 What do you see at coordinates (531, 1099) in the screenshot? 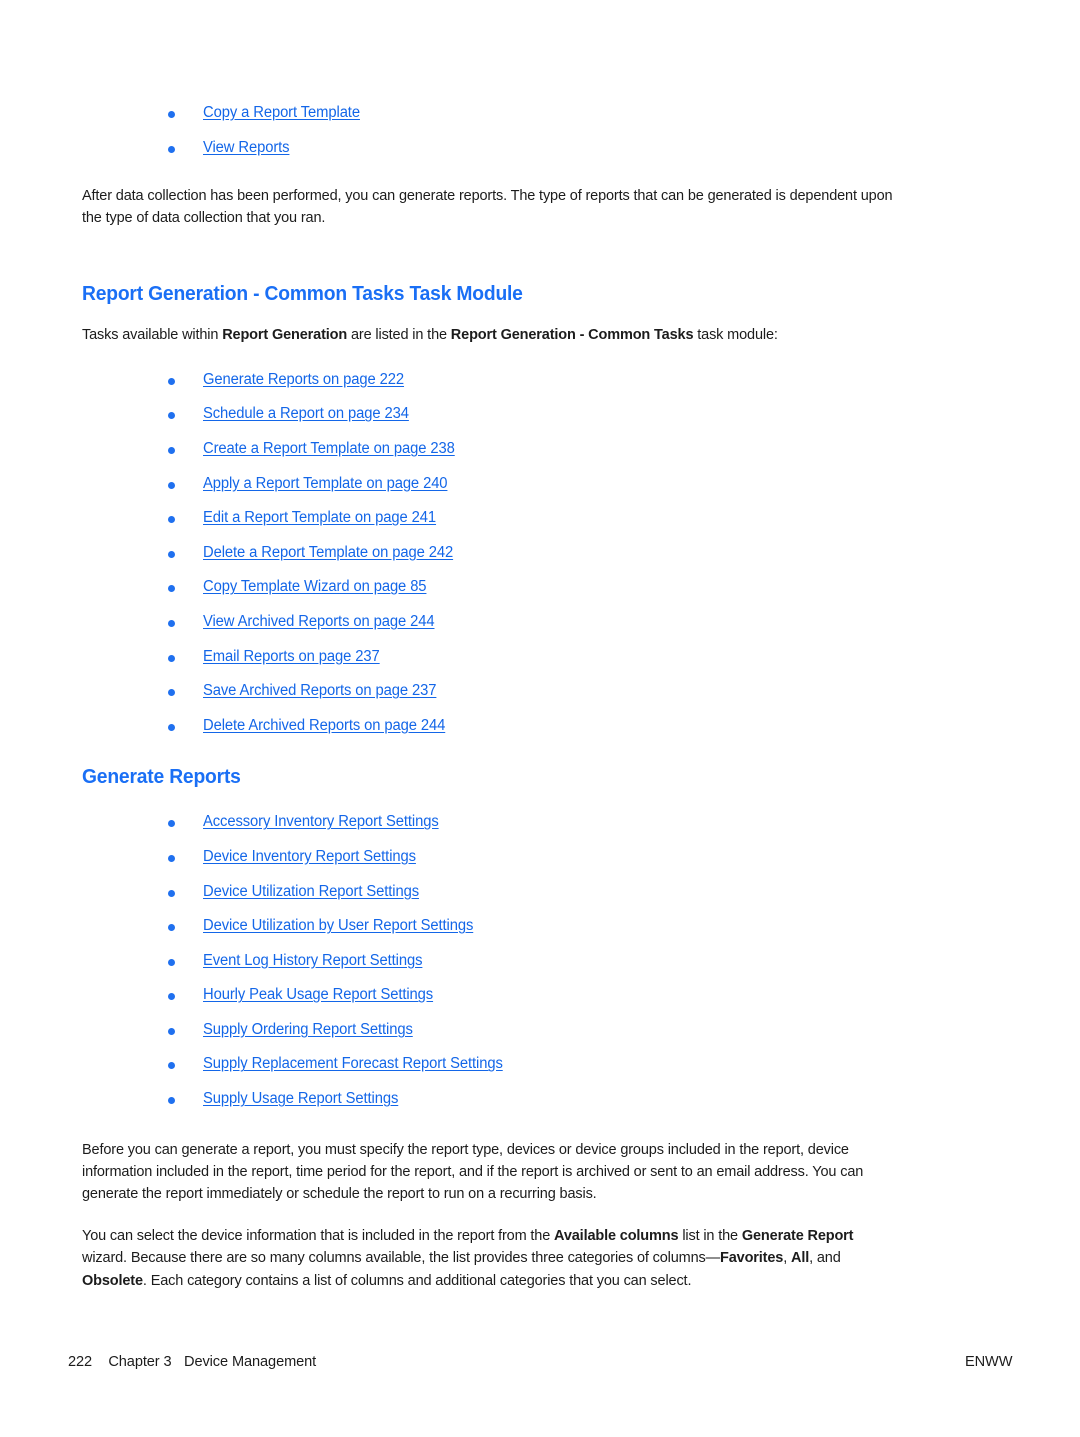
I see `list-item: Supply Usage Report Settings` at bounding box center [531, 1099].